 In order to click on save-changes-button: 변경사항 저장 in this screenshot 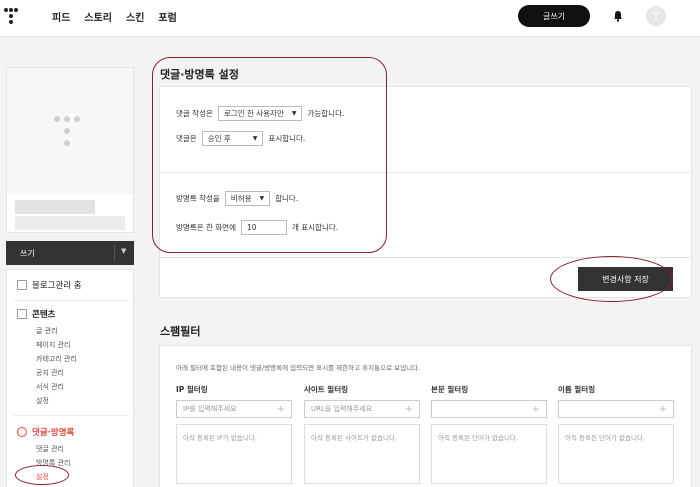, I will do `click(625, 279)`.